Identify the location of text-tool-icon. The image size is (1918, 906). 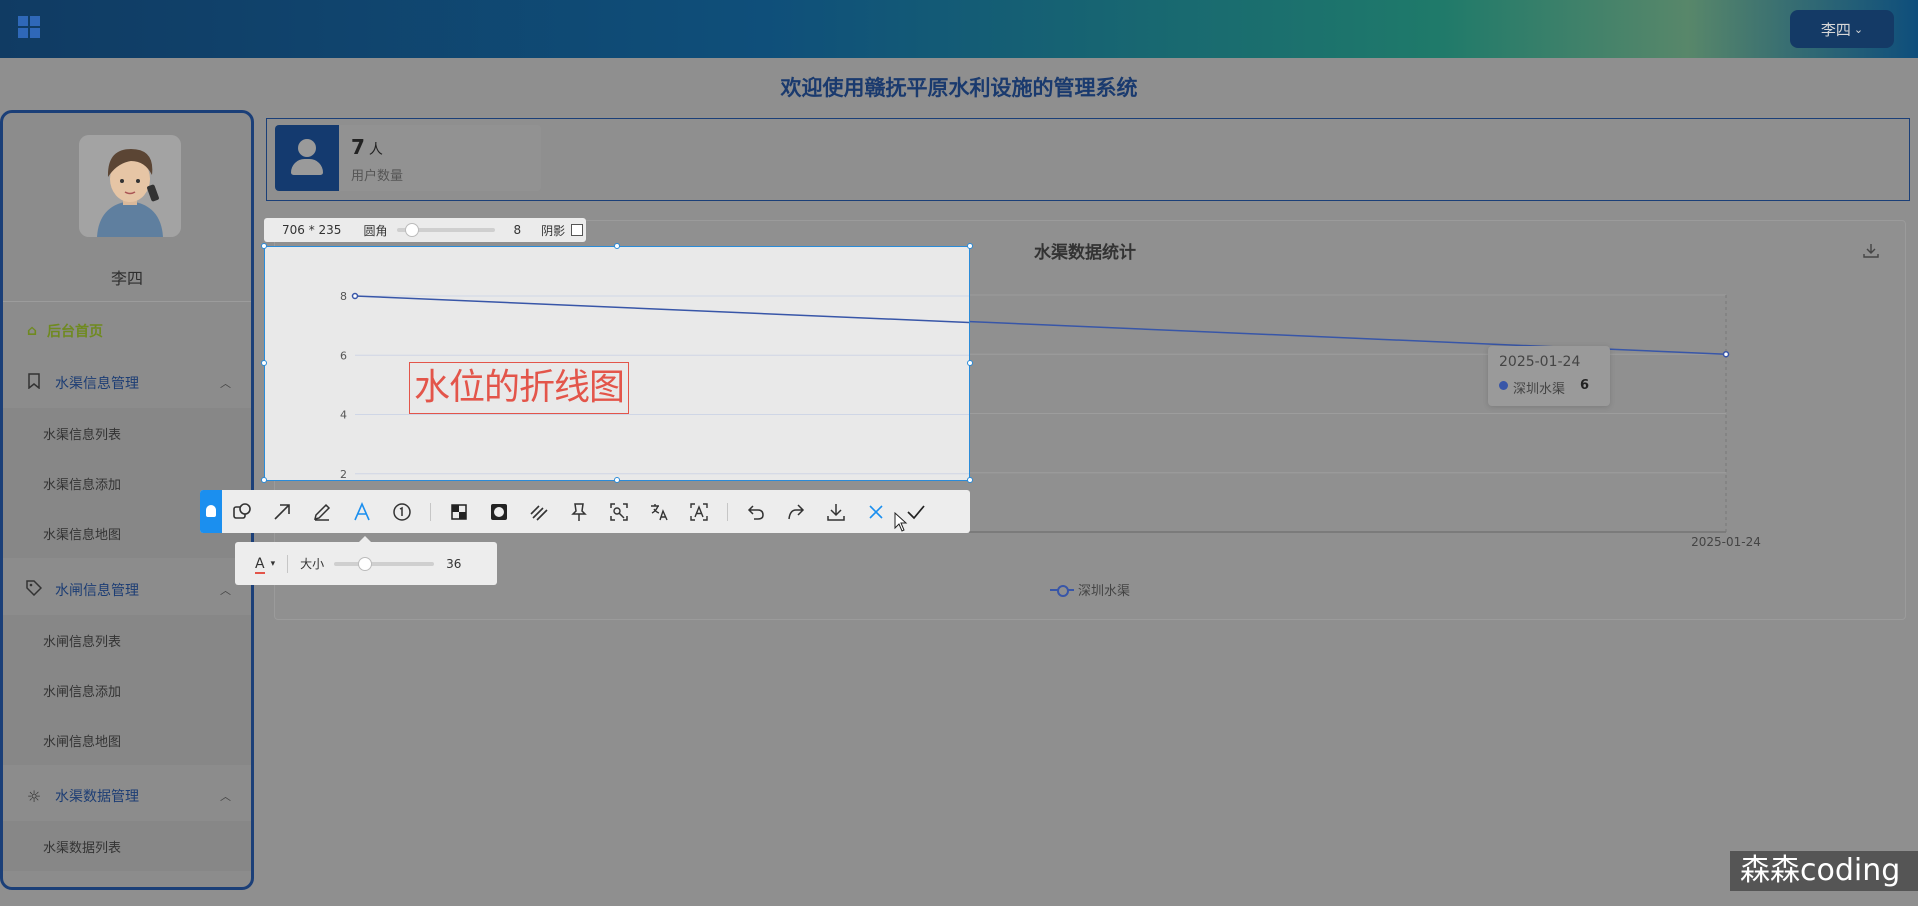
(362, 511).